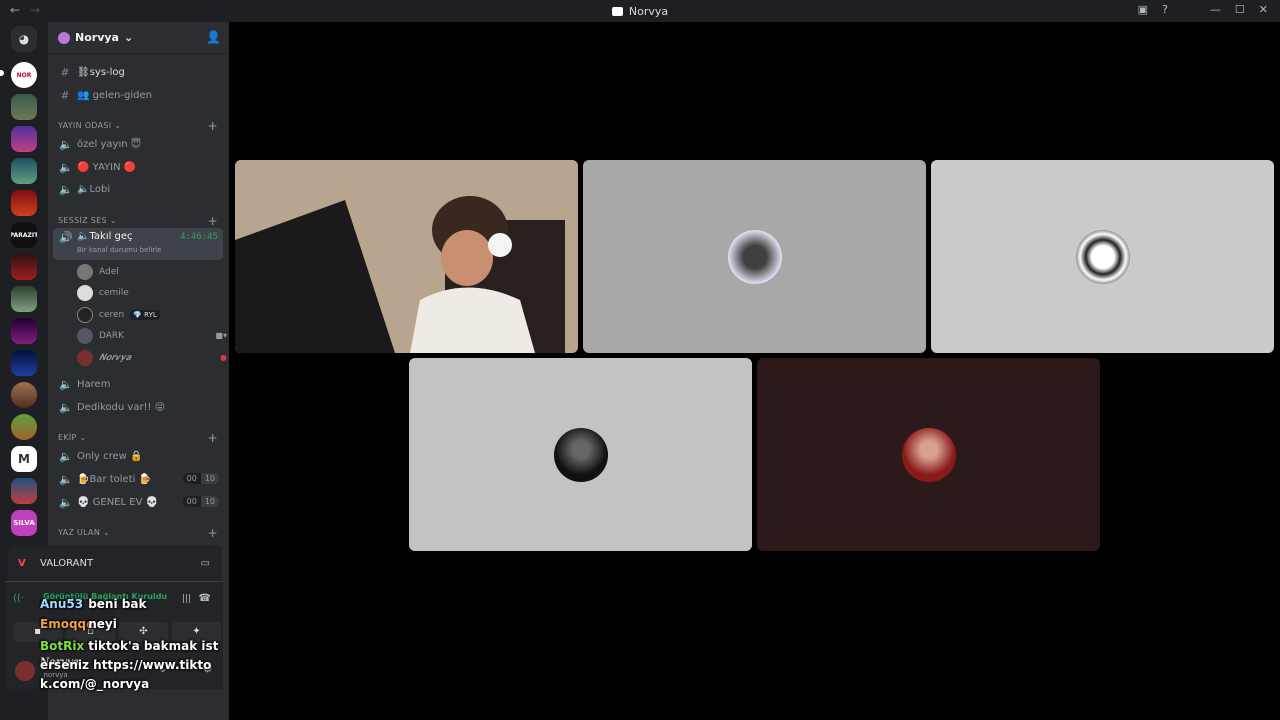 Image resolution: width=1280 pixels, height=720 pixels. What do you see at coordinates (152, 357) in the screenshot?
I see `voice-user-norvya: 𝑵𝒐𝒓𝒗𝒚𝒂 ●` at bounding box center [152, 357].